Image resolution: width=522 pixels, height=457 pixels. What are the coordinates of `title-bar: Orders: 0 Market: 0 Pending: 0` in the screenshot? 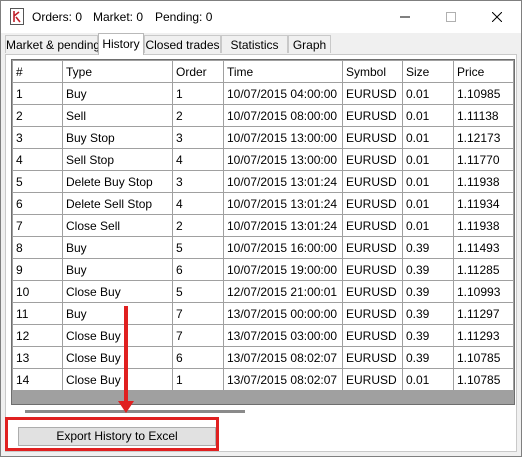 It's located at (261, 17).